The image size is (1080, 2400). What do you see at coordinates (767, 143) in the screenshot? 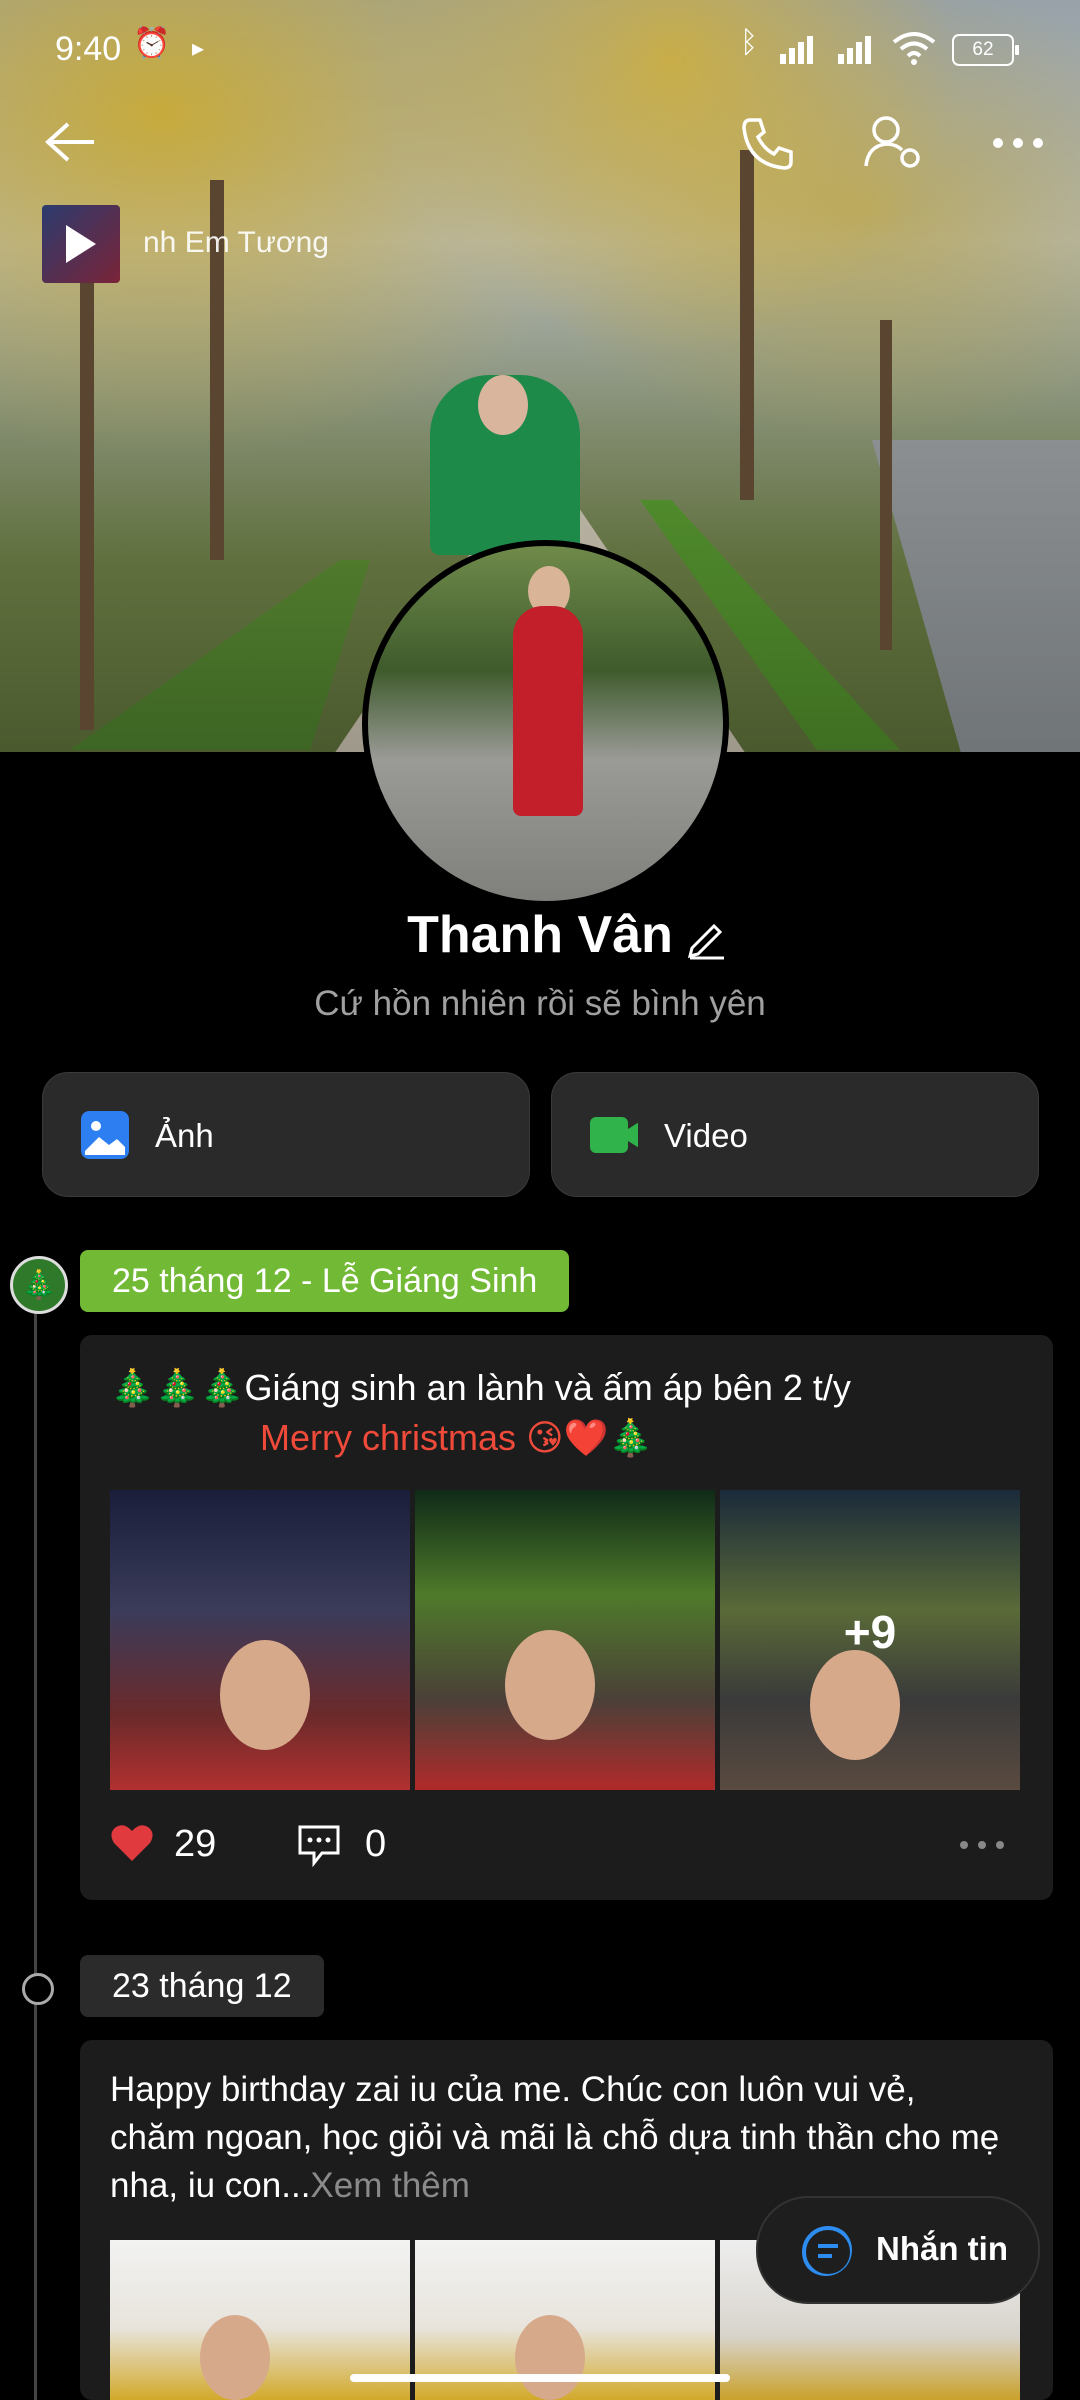
I see `phone-icon` at bounding box center [767, 143].